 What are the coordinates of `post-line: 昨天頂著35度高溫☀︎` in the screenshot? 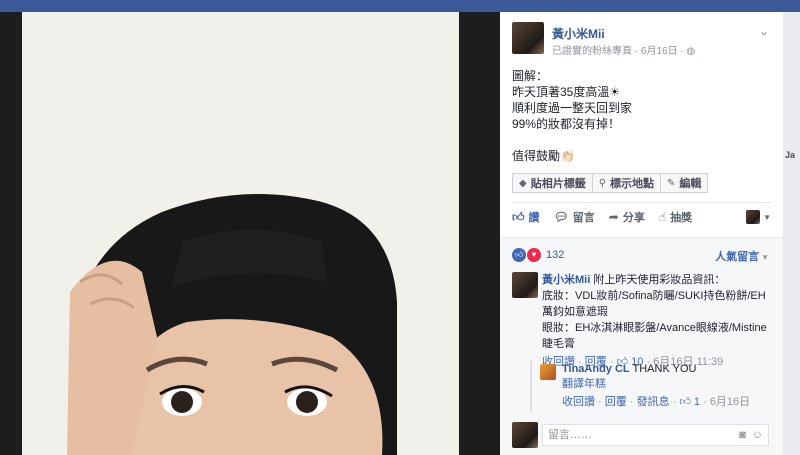 It's located at (566, 92).